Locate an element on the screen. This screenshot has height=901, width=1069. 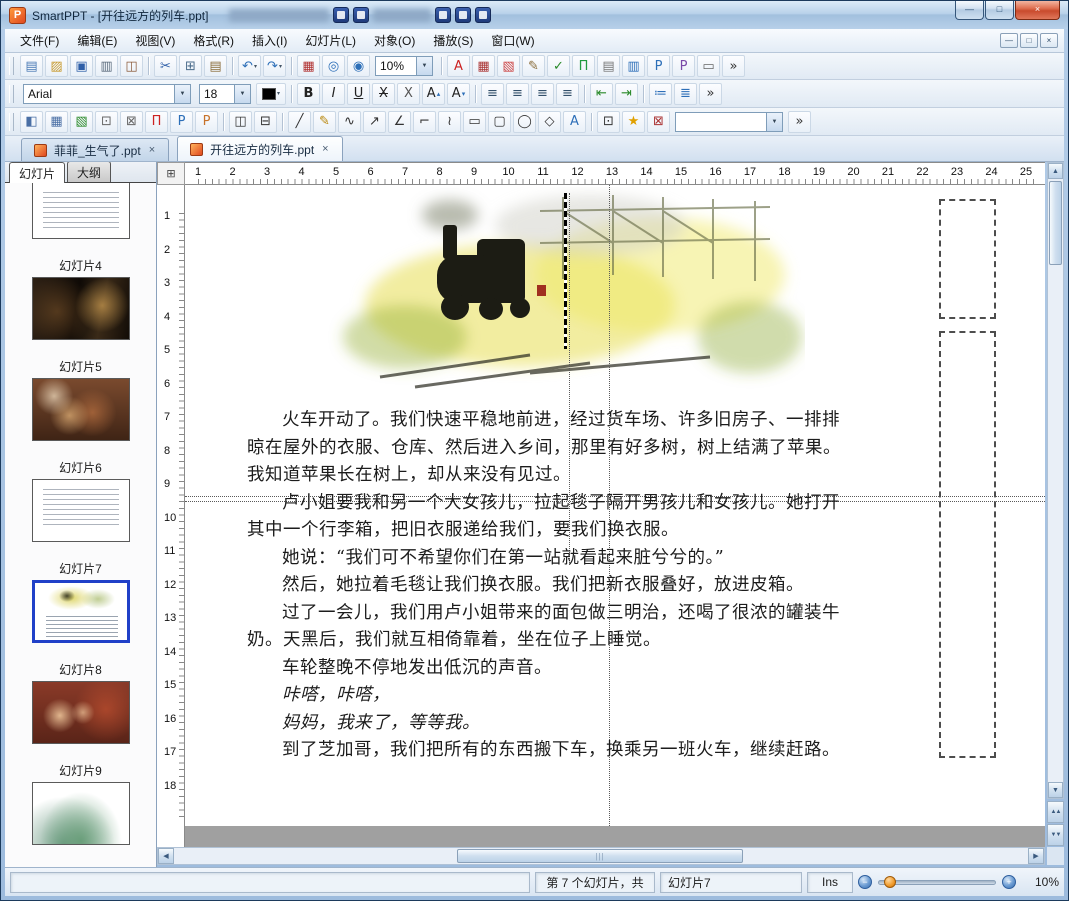
shadow-text-button: X is located at coordinates (408, 93).